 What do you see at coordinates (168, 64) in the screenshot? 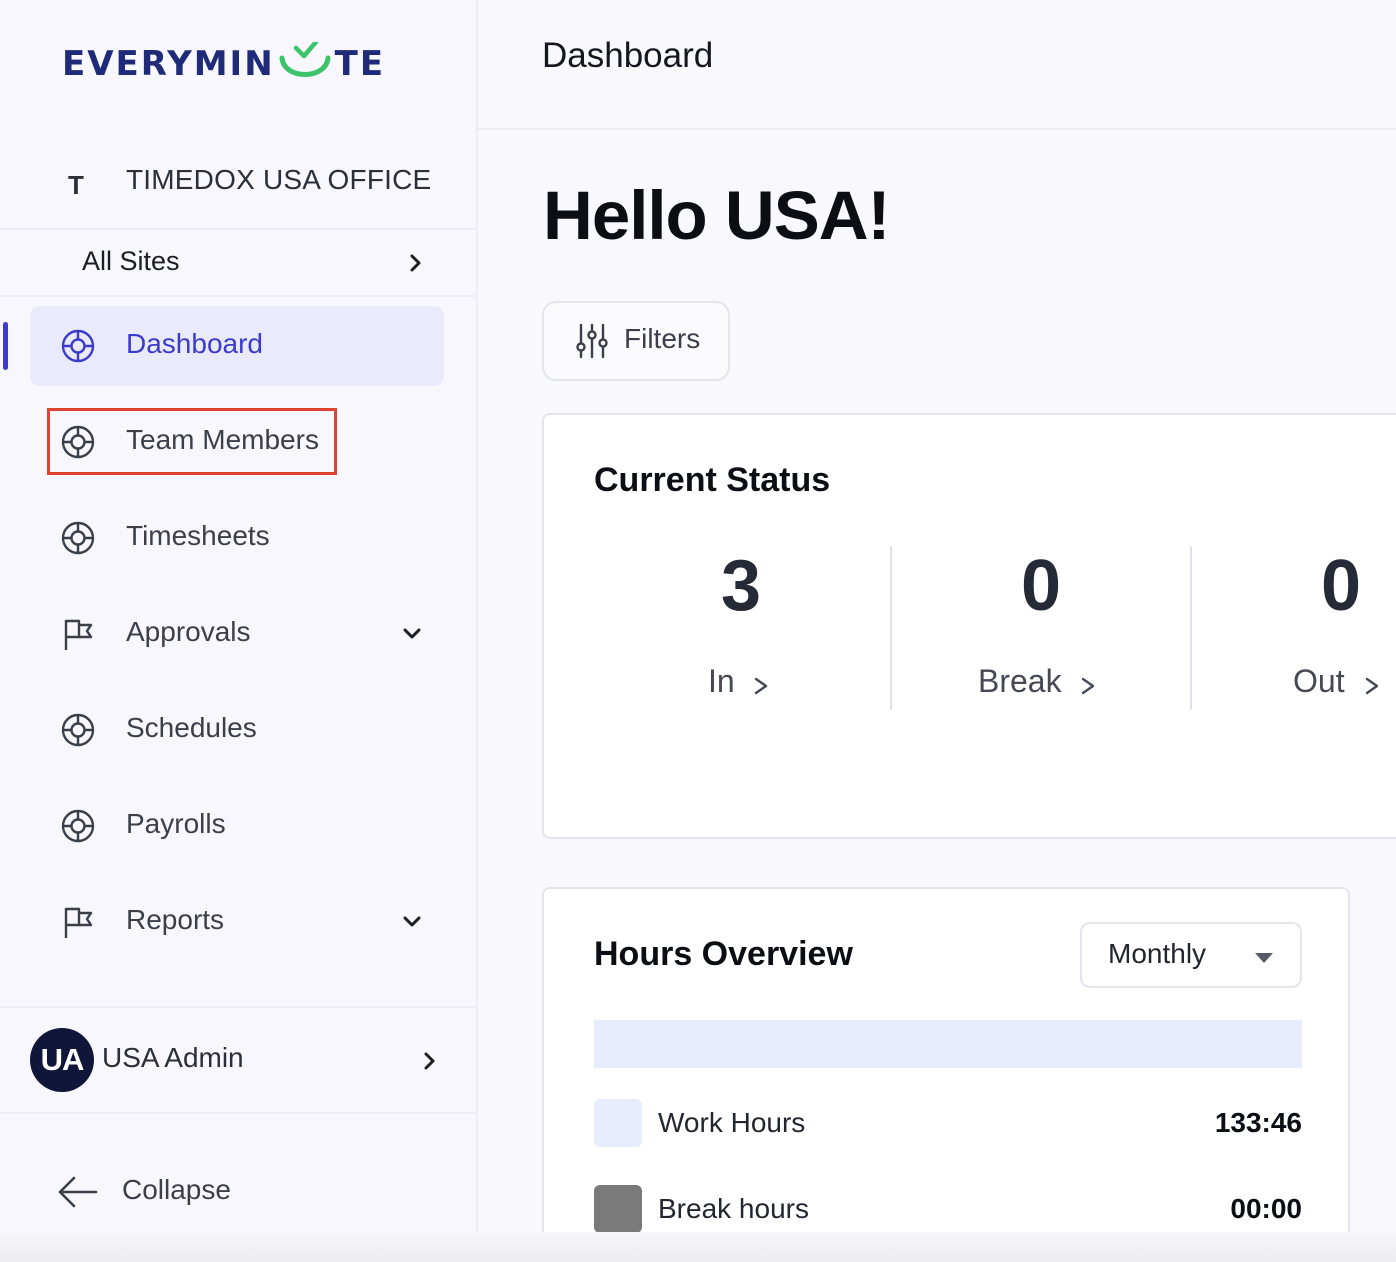
I see `logo-text-left: EVERYMIN` at bounding box center [168, 64].